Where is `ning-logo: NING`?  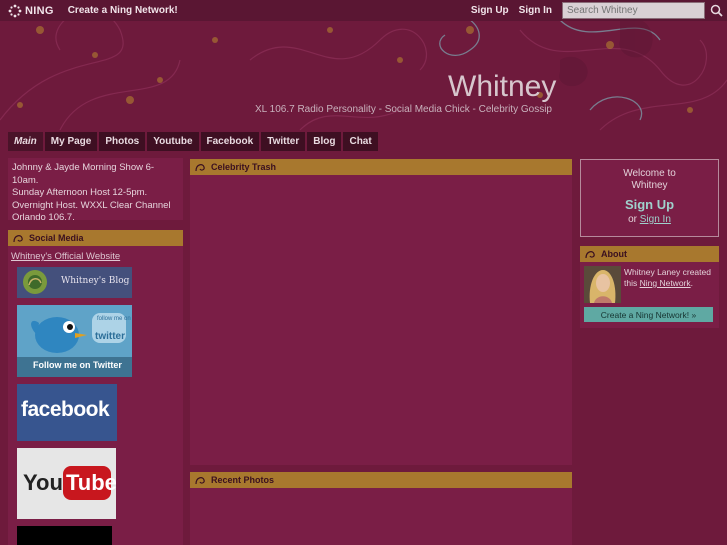 ning-logo: NING is located at coordinates (31, 11).